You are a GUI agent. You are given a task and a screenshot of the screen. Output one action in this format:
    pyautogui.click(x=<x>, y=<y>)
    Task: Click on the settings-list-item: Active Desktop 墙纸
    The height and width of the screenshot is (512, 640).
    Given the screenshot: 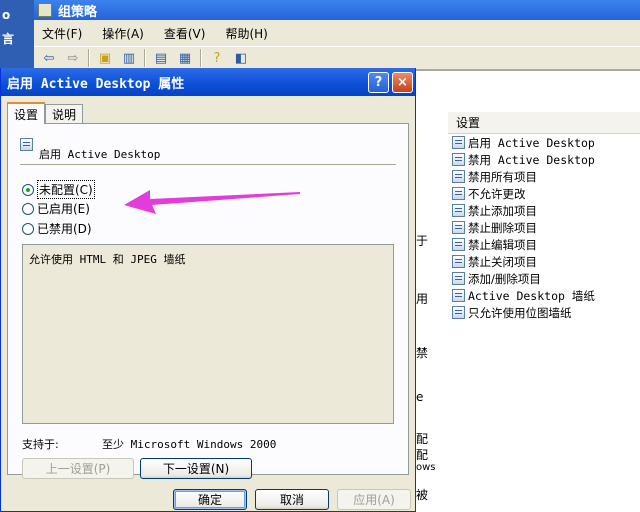 What is the action you would take?
    pyautogui.click(x=544, y=295)
    